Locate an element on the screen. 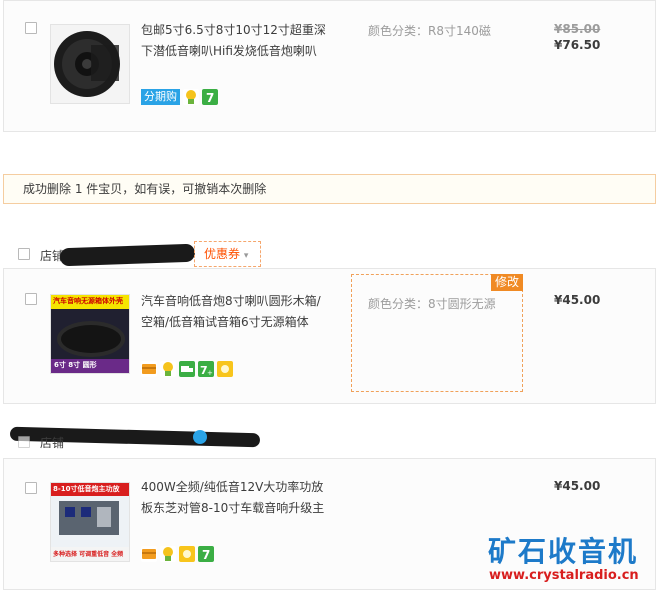 The height and width of the screenshot is (590, 656). coupon-button: 优惠券 ▾ is located at coordinates (227, 254).